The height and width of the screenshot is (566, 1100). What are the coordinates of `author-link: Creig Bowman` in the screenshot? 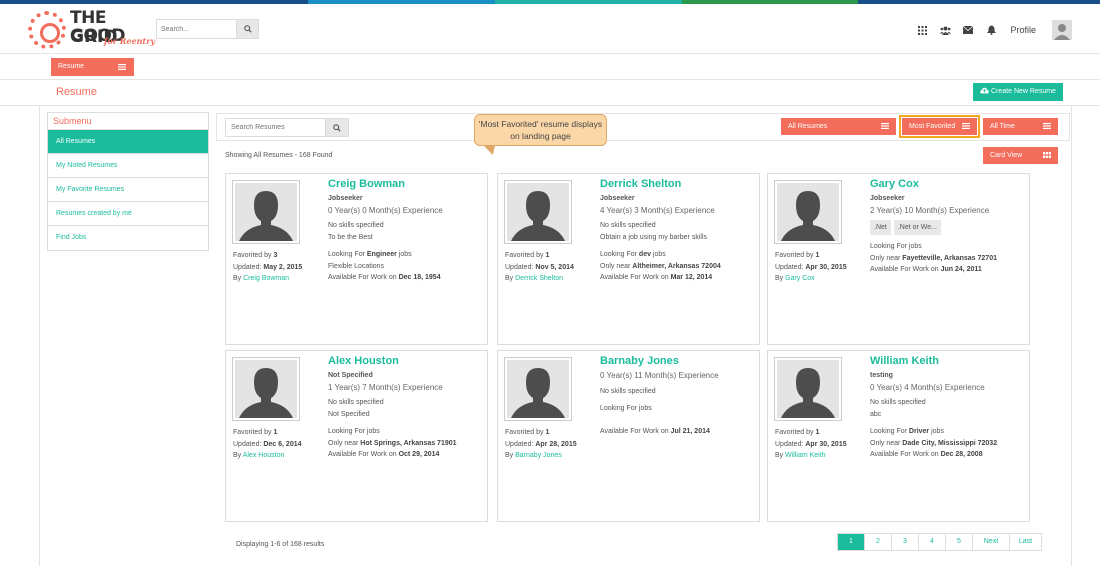 It's located at (266, 278).